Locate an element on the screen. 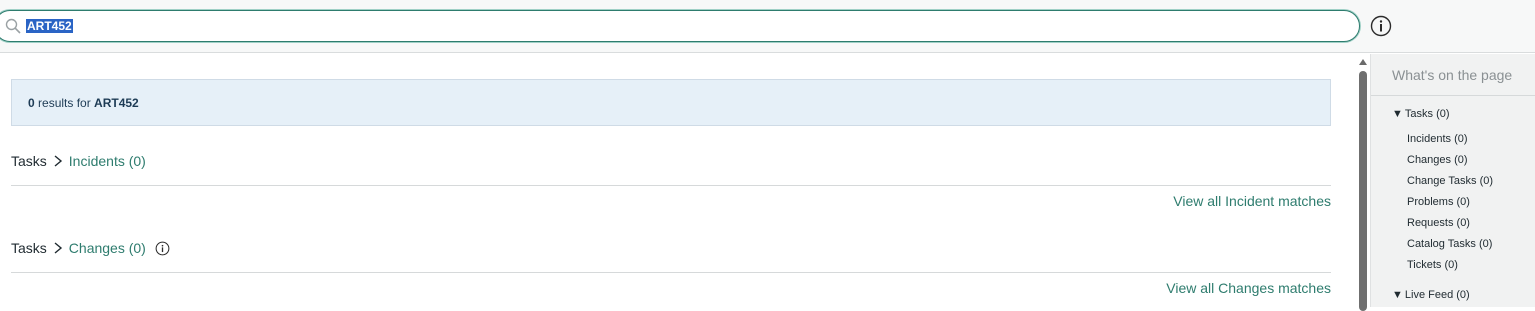 The width and height of the screenshot is (1535, 311). results-scrollbar is located at coordinates (1363, 182).